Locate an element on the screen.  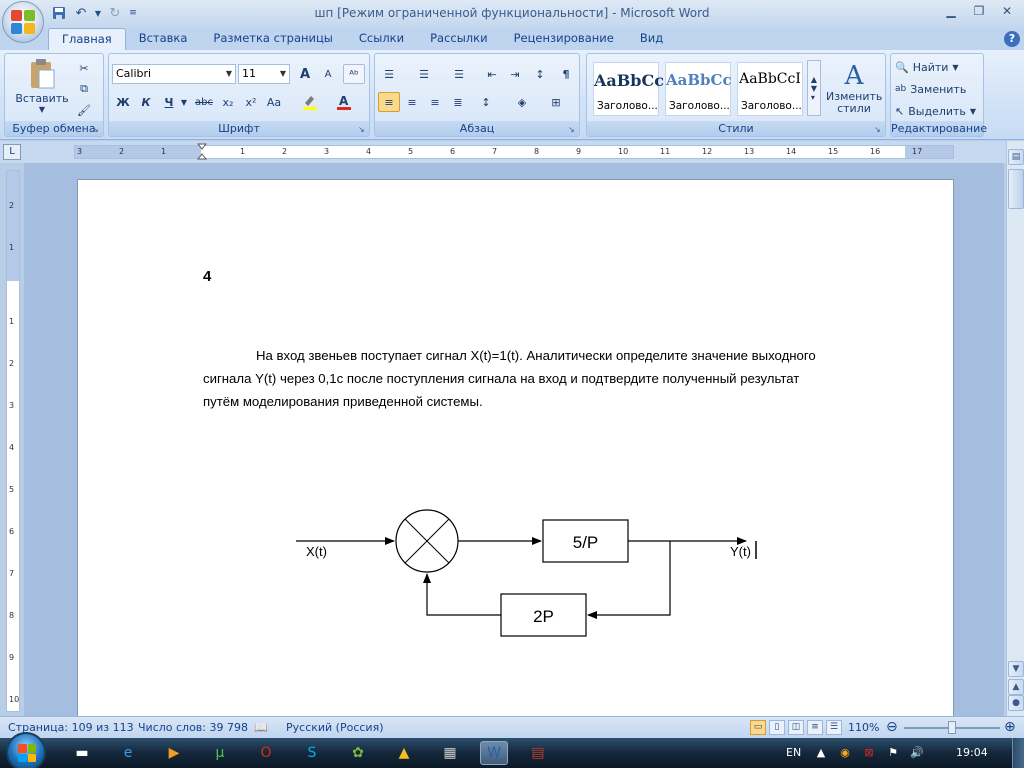
utorrent-icon: µ is located at coordinates (220, 753).